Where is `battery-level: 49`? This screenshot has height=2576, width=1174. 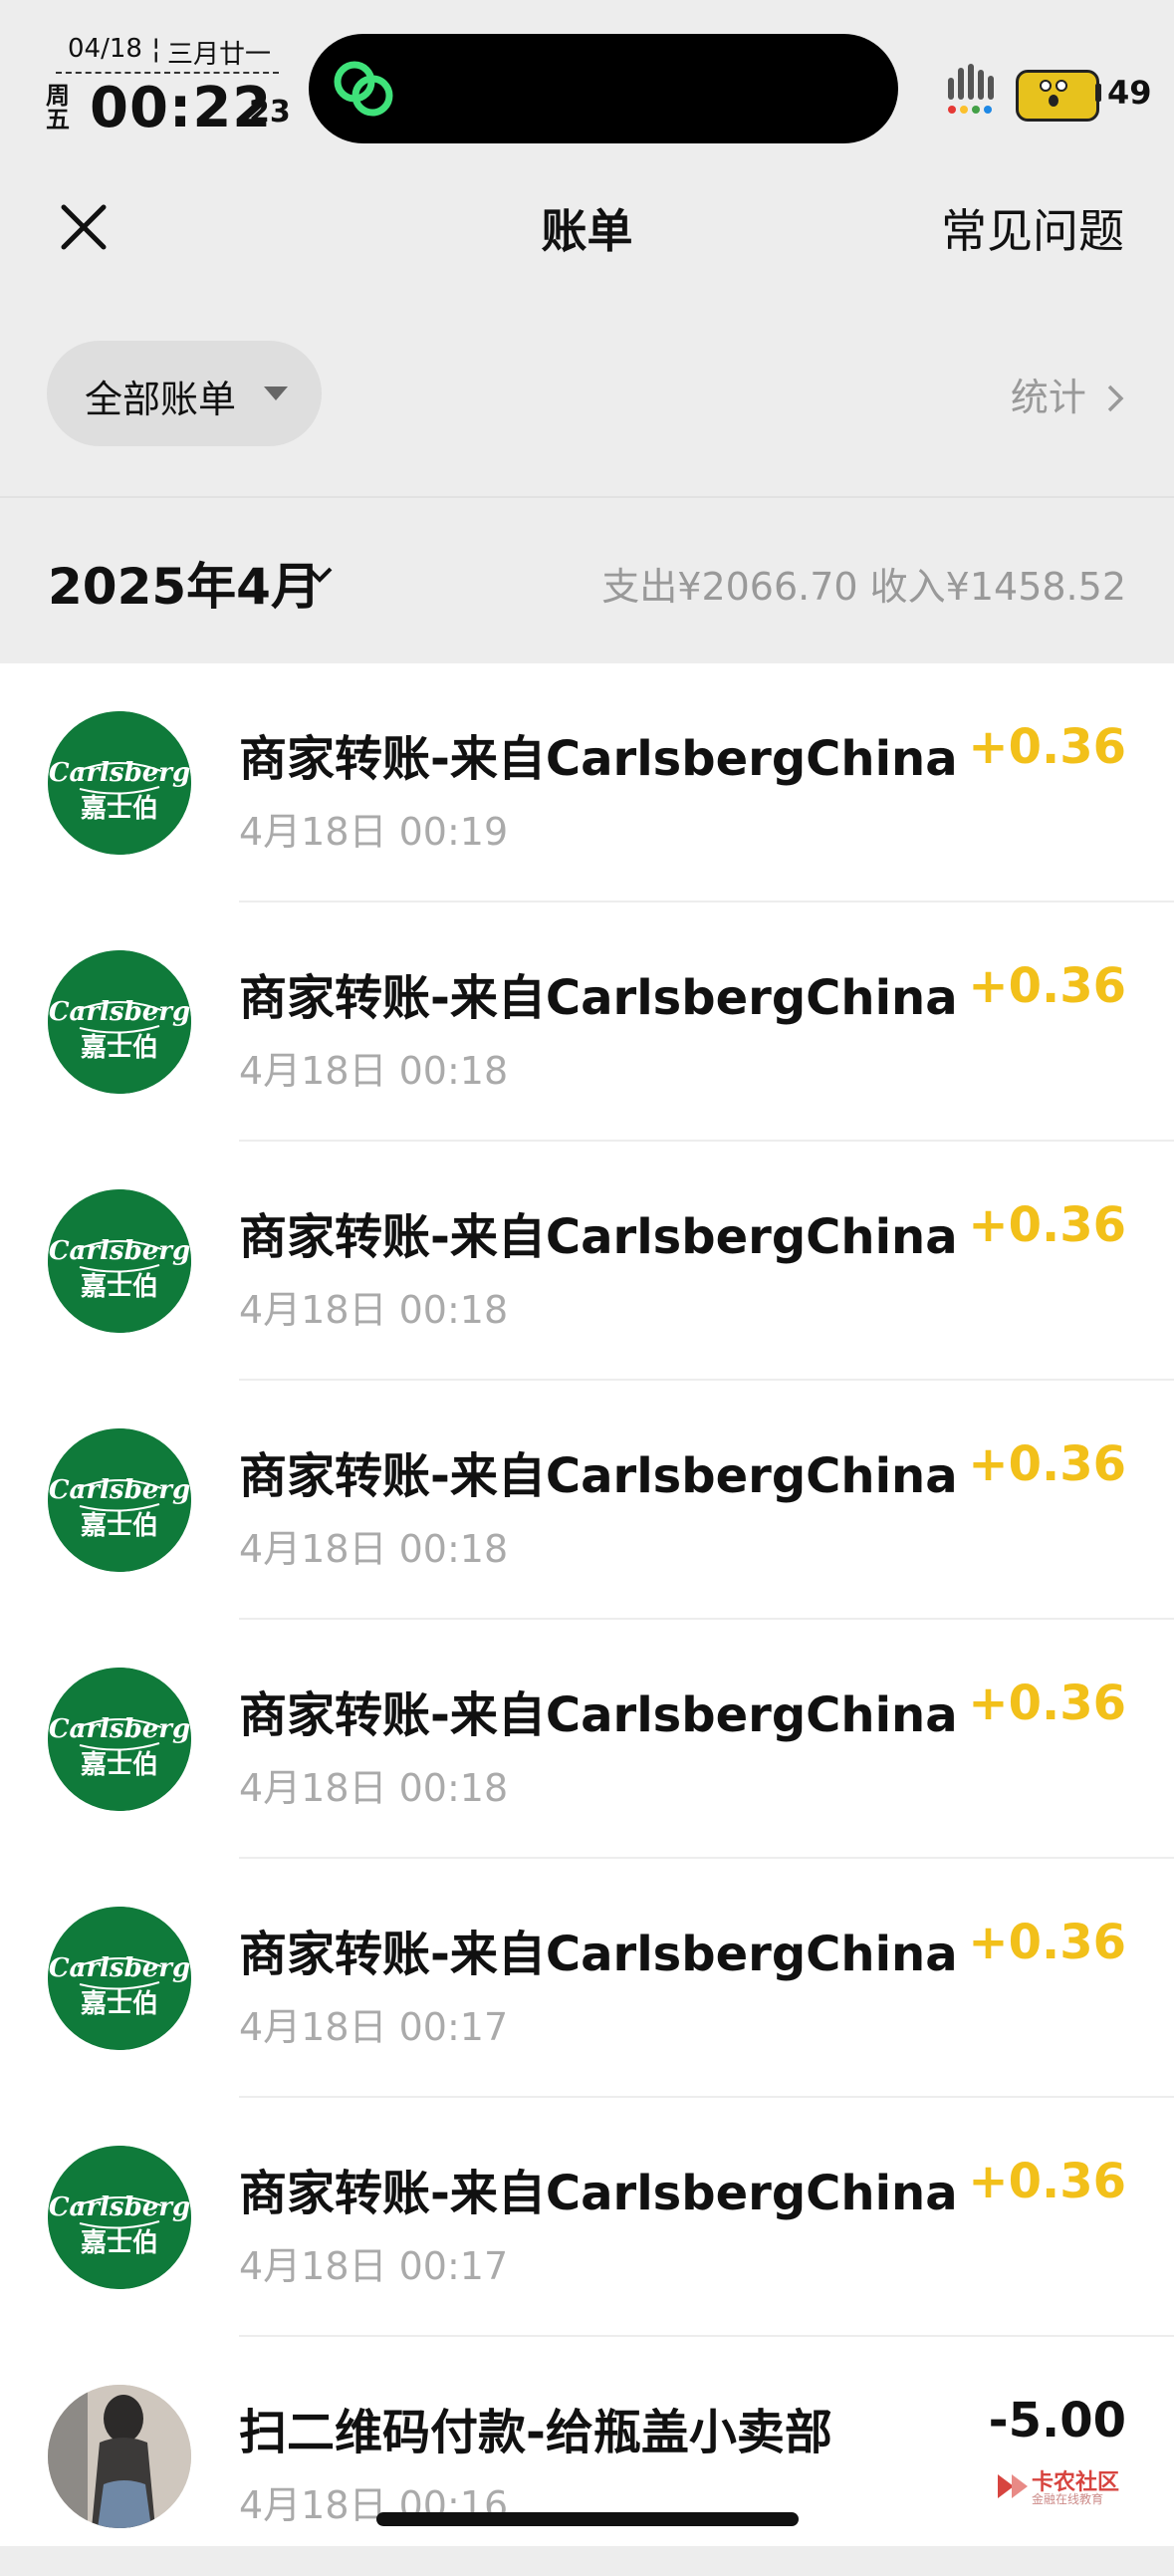
battery-level: 49 is located at coordinates (1129, 93).